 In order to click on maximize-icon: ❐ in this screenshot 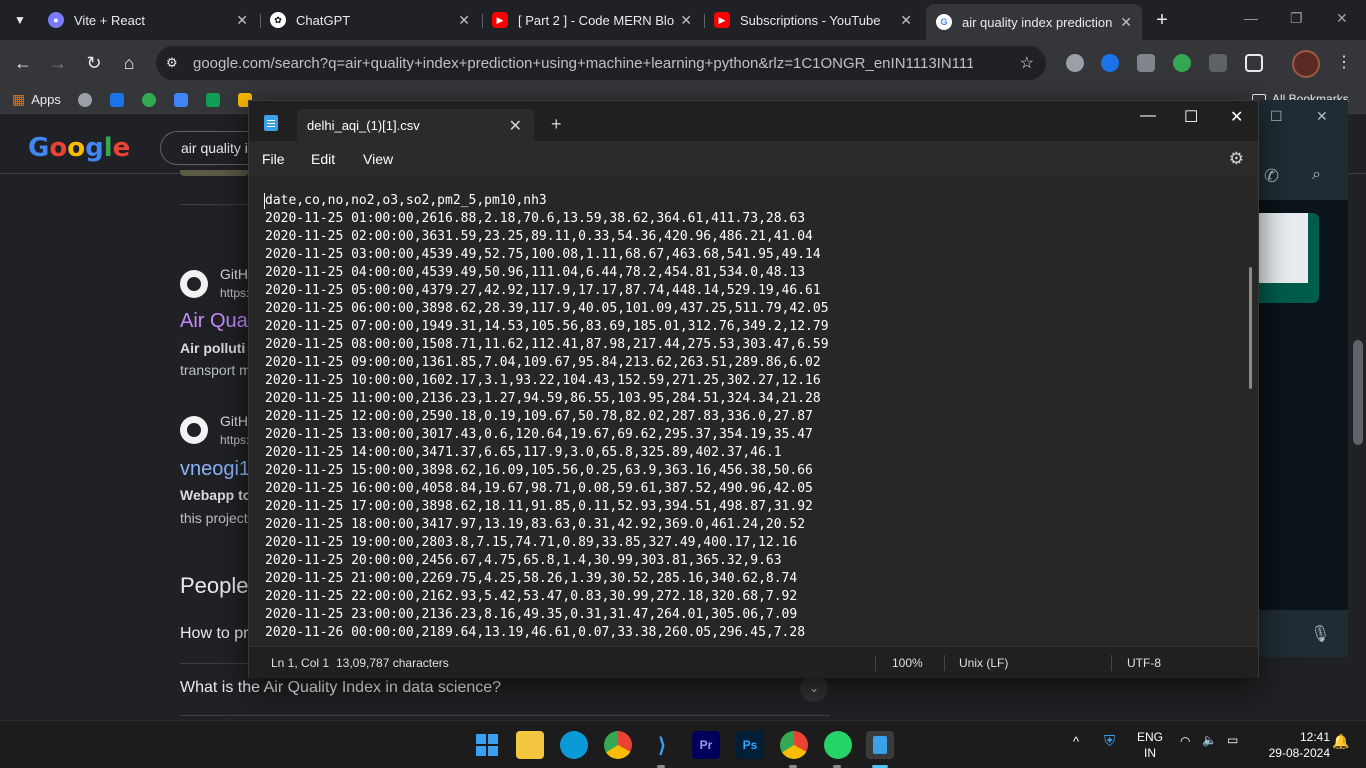, I will do `click(1296, 18)`.